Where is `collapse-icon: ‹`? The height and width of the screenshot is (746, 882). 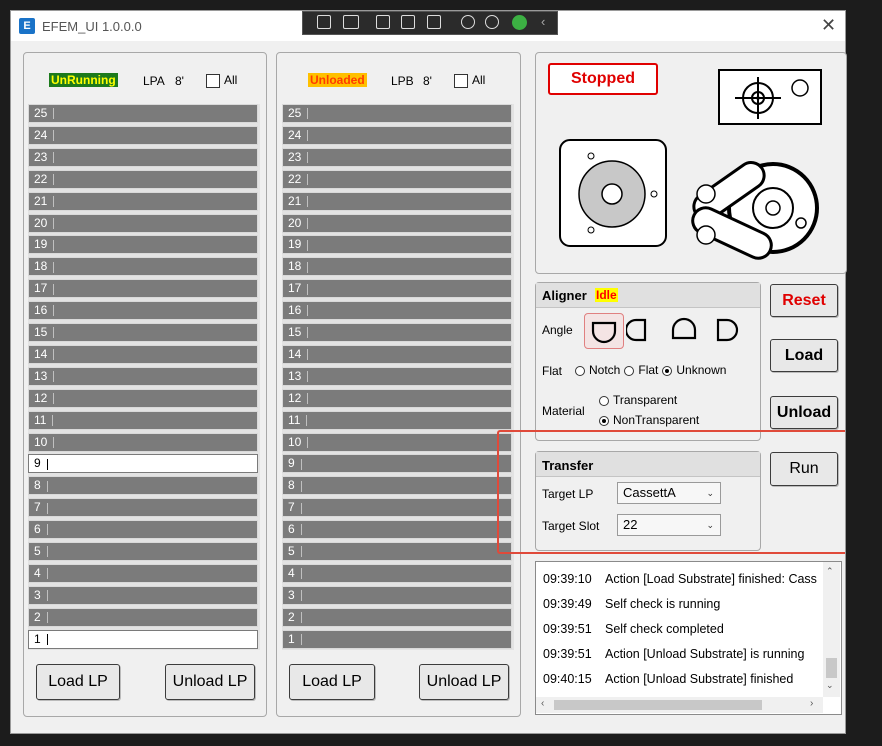
collapse-icon: ‹ is located at coordinates (543, 21).